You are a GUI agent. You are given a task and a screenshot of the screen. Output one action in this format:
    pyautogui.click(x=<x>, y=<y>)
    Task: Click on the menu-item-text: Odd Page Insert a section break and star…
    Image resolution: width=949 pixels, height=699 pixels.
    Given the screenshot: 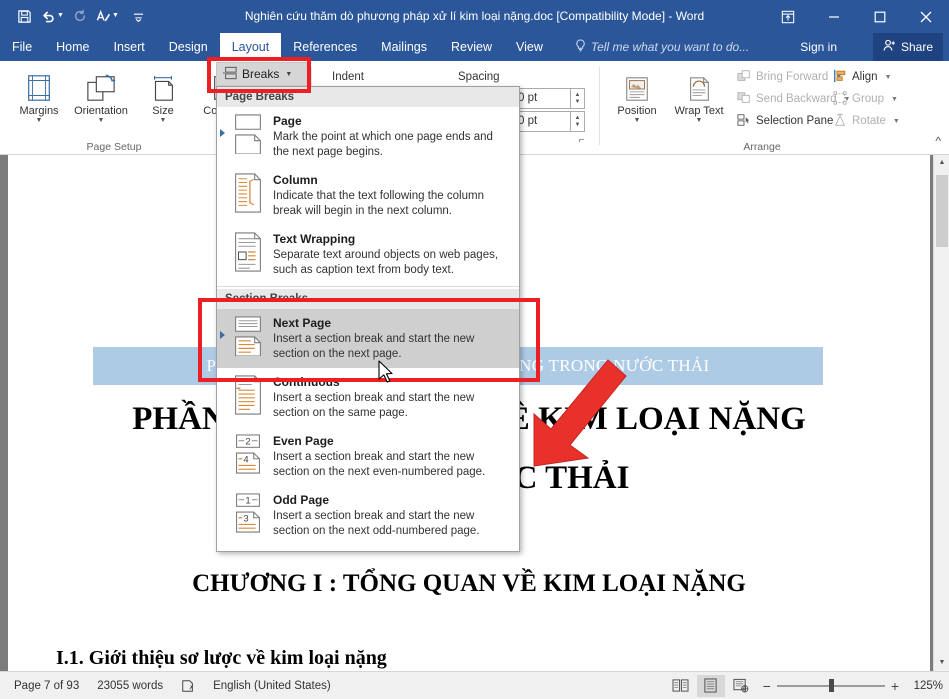 What is the action you would take?
    pyautogui.click(x=393, y=515)
    